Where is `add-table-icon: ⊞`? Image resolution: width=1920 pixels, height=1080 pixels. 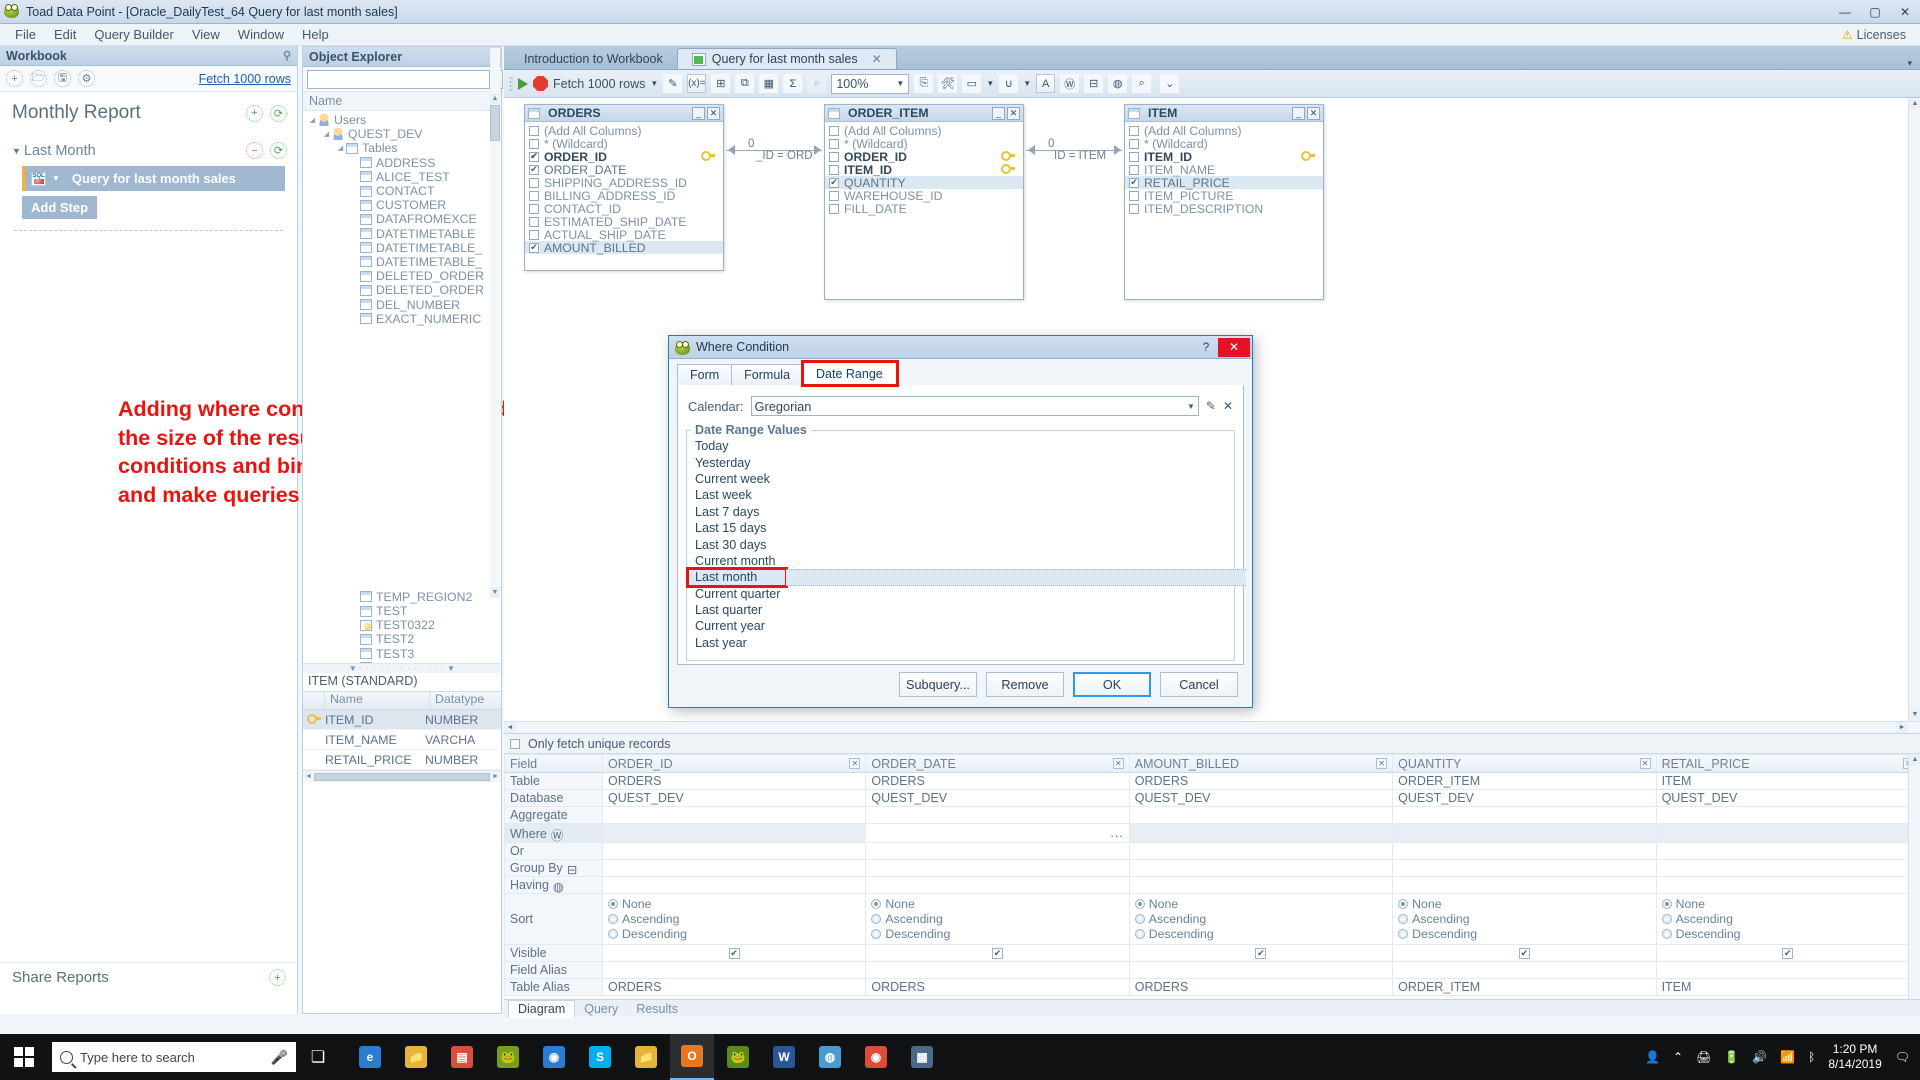 add-table-icon: ⊞ is located at coordinates (721, 83).